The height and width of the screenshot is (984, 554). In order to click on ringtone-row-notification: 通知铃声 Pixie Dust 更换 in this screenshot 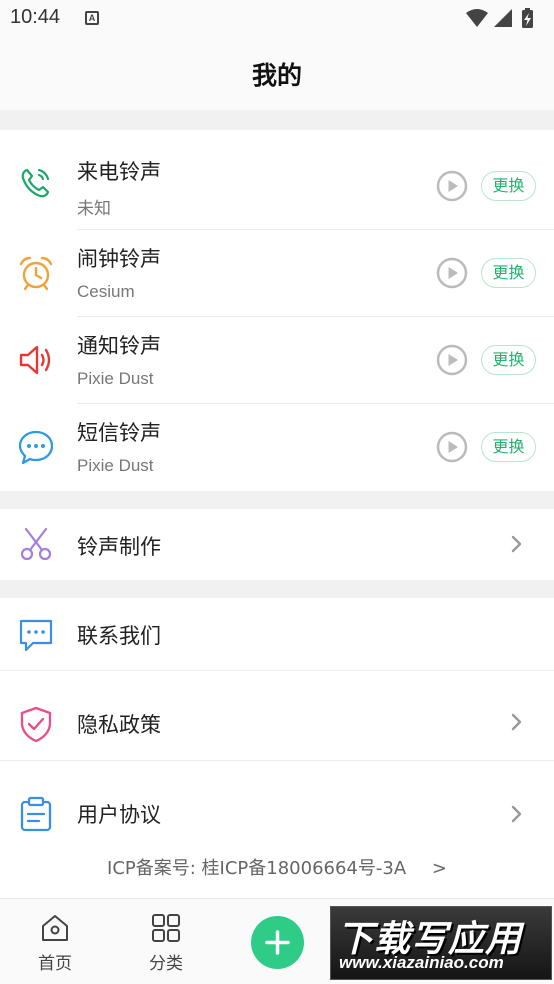, I will do `click(277, 360)`.